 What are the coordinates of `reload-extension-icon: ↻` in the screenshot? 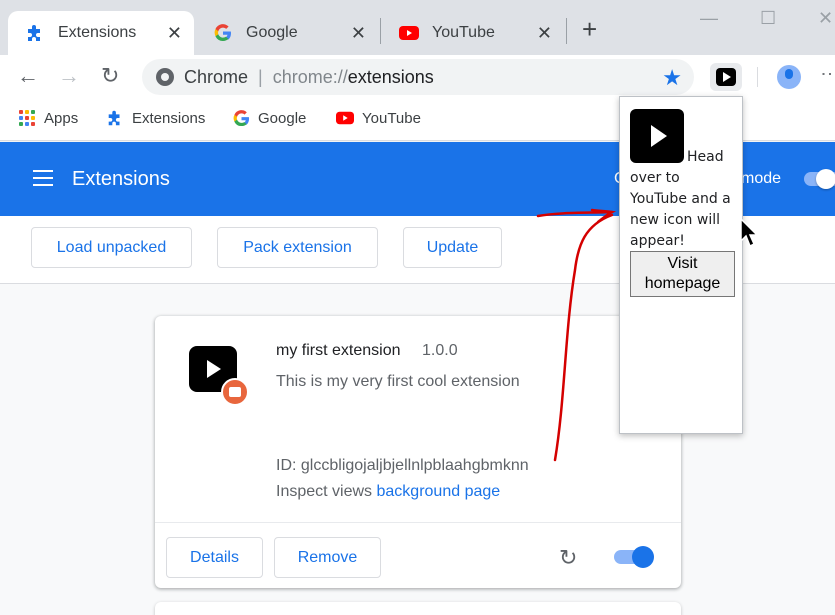 It's located at (568, 558).